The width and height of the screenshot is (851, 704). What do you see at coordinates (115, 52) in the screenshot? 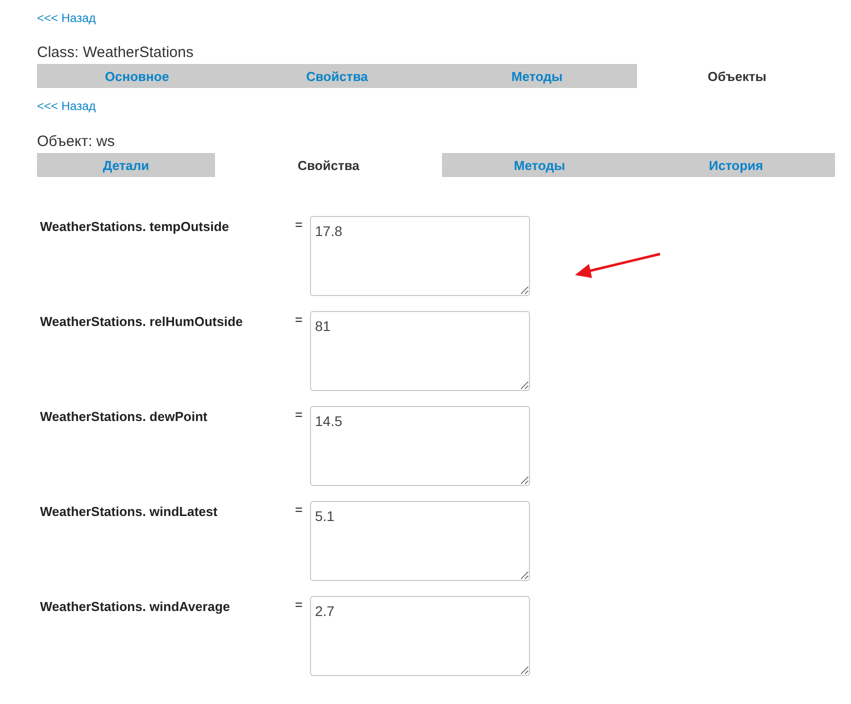
I see `class-heading: Class: WeatherStations` at bounding box center [115, 52].